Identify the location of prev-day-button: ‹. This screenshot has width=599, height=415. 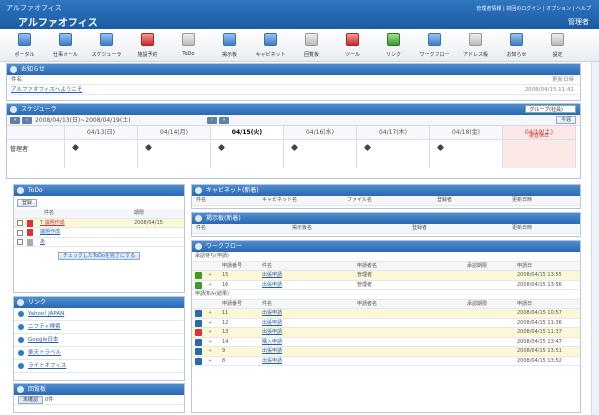
(27, 120).